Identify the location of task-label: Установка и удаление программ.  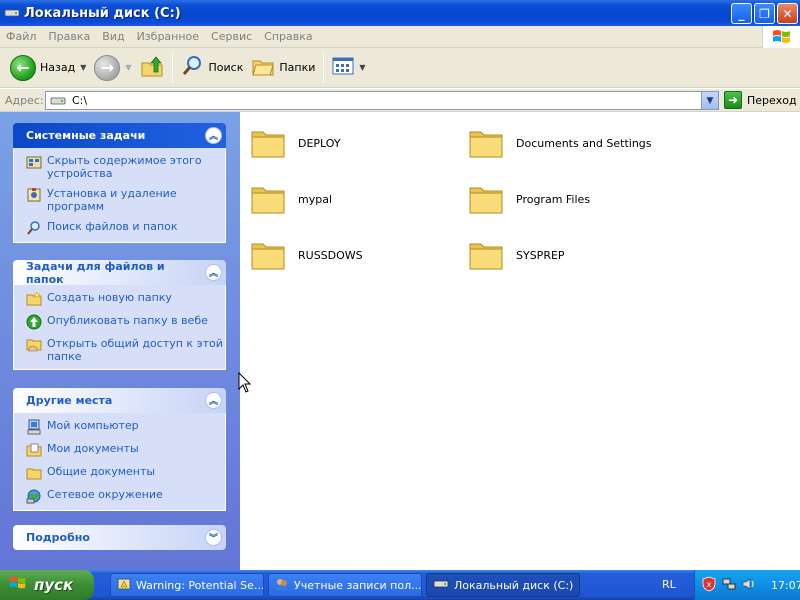
(112, 200).